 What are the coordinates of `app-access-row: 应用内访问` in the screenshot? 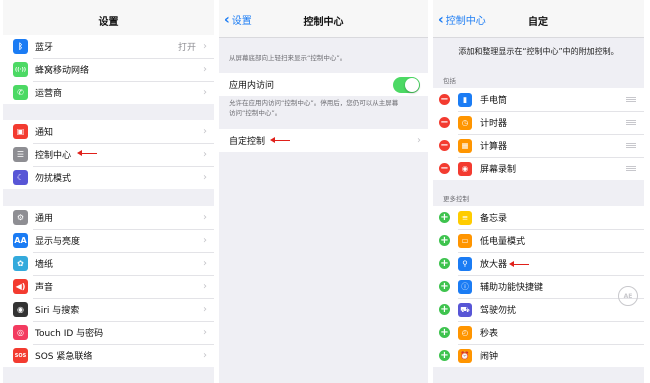 It's located at (323, 84).